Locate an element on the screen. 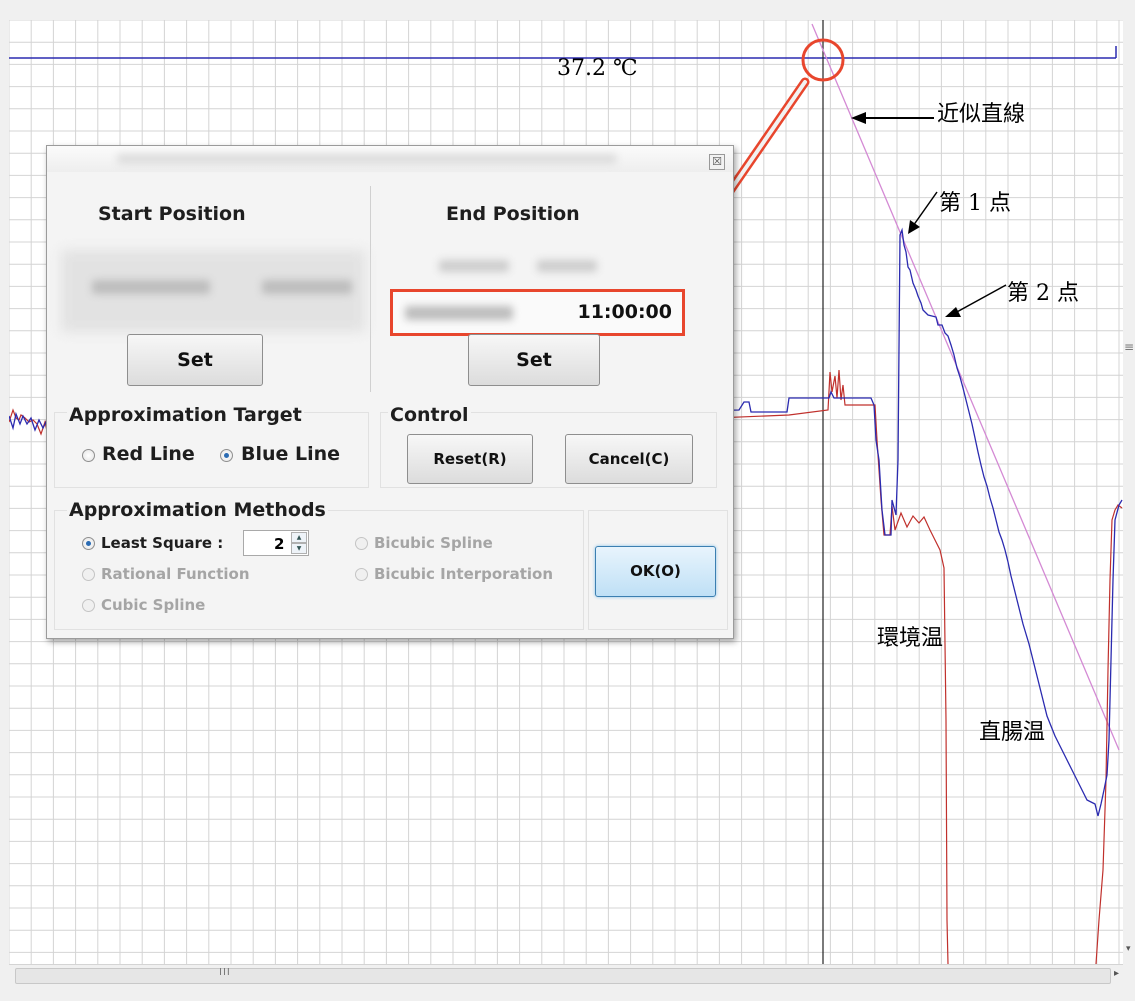 Image resolution: width=1135 pixels, height=1001 pixels. end-set-button: Set is located at coordinates (534, 360).